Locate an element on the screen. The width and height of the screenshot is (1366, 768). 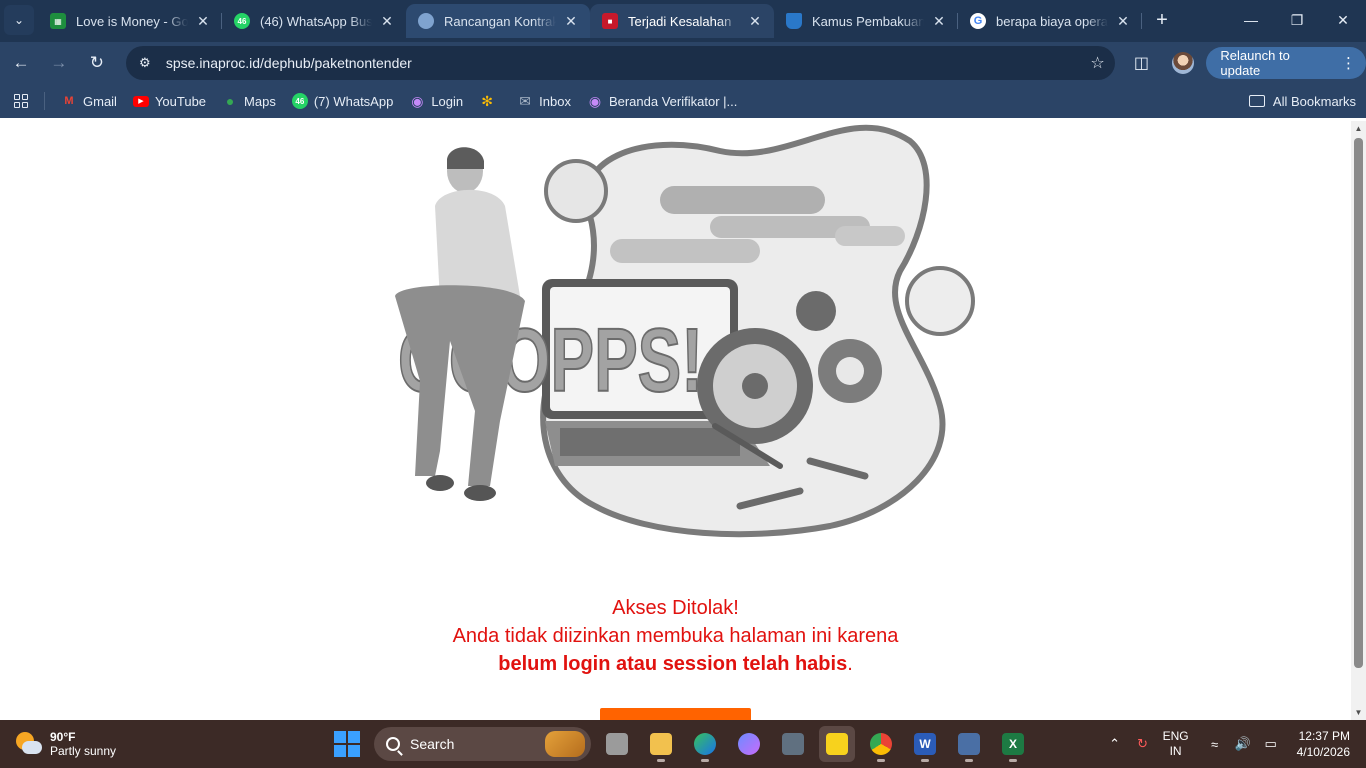
circle-shape is located at coordinates (940, 301).